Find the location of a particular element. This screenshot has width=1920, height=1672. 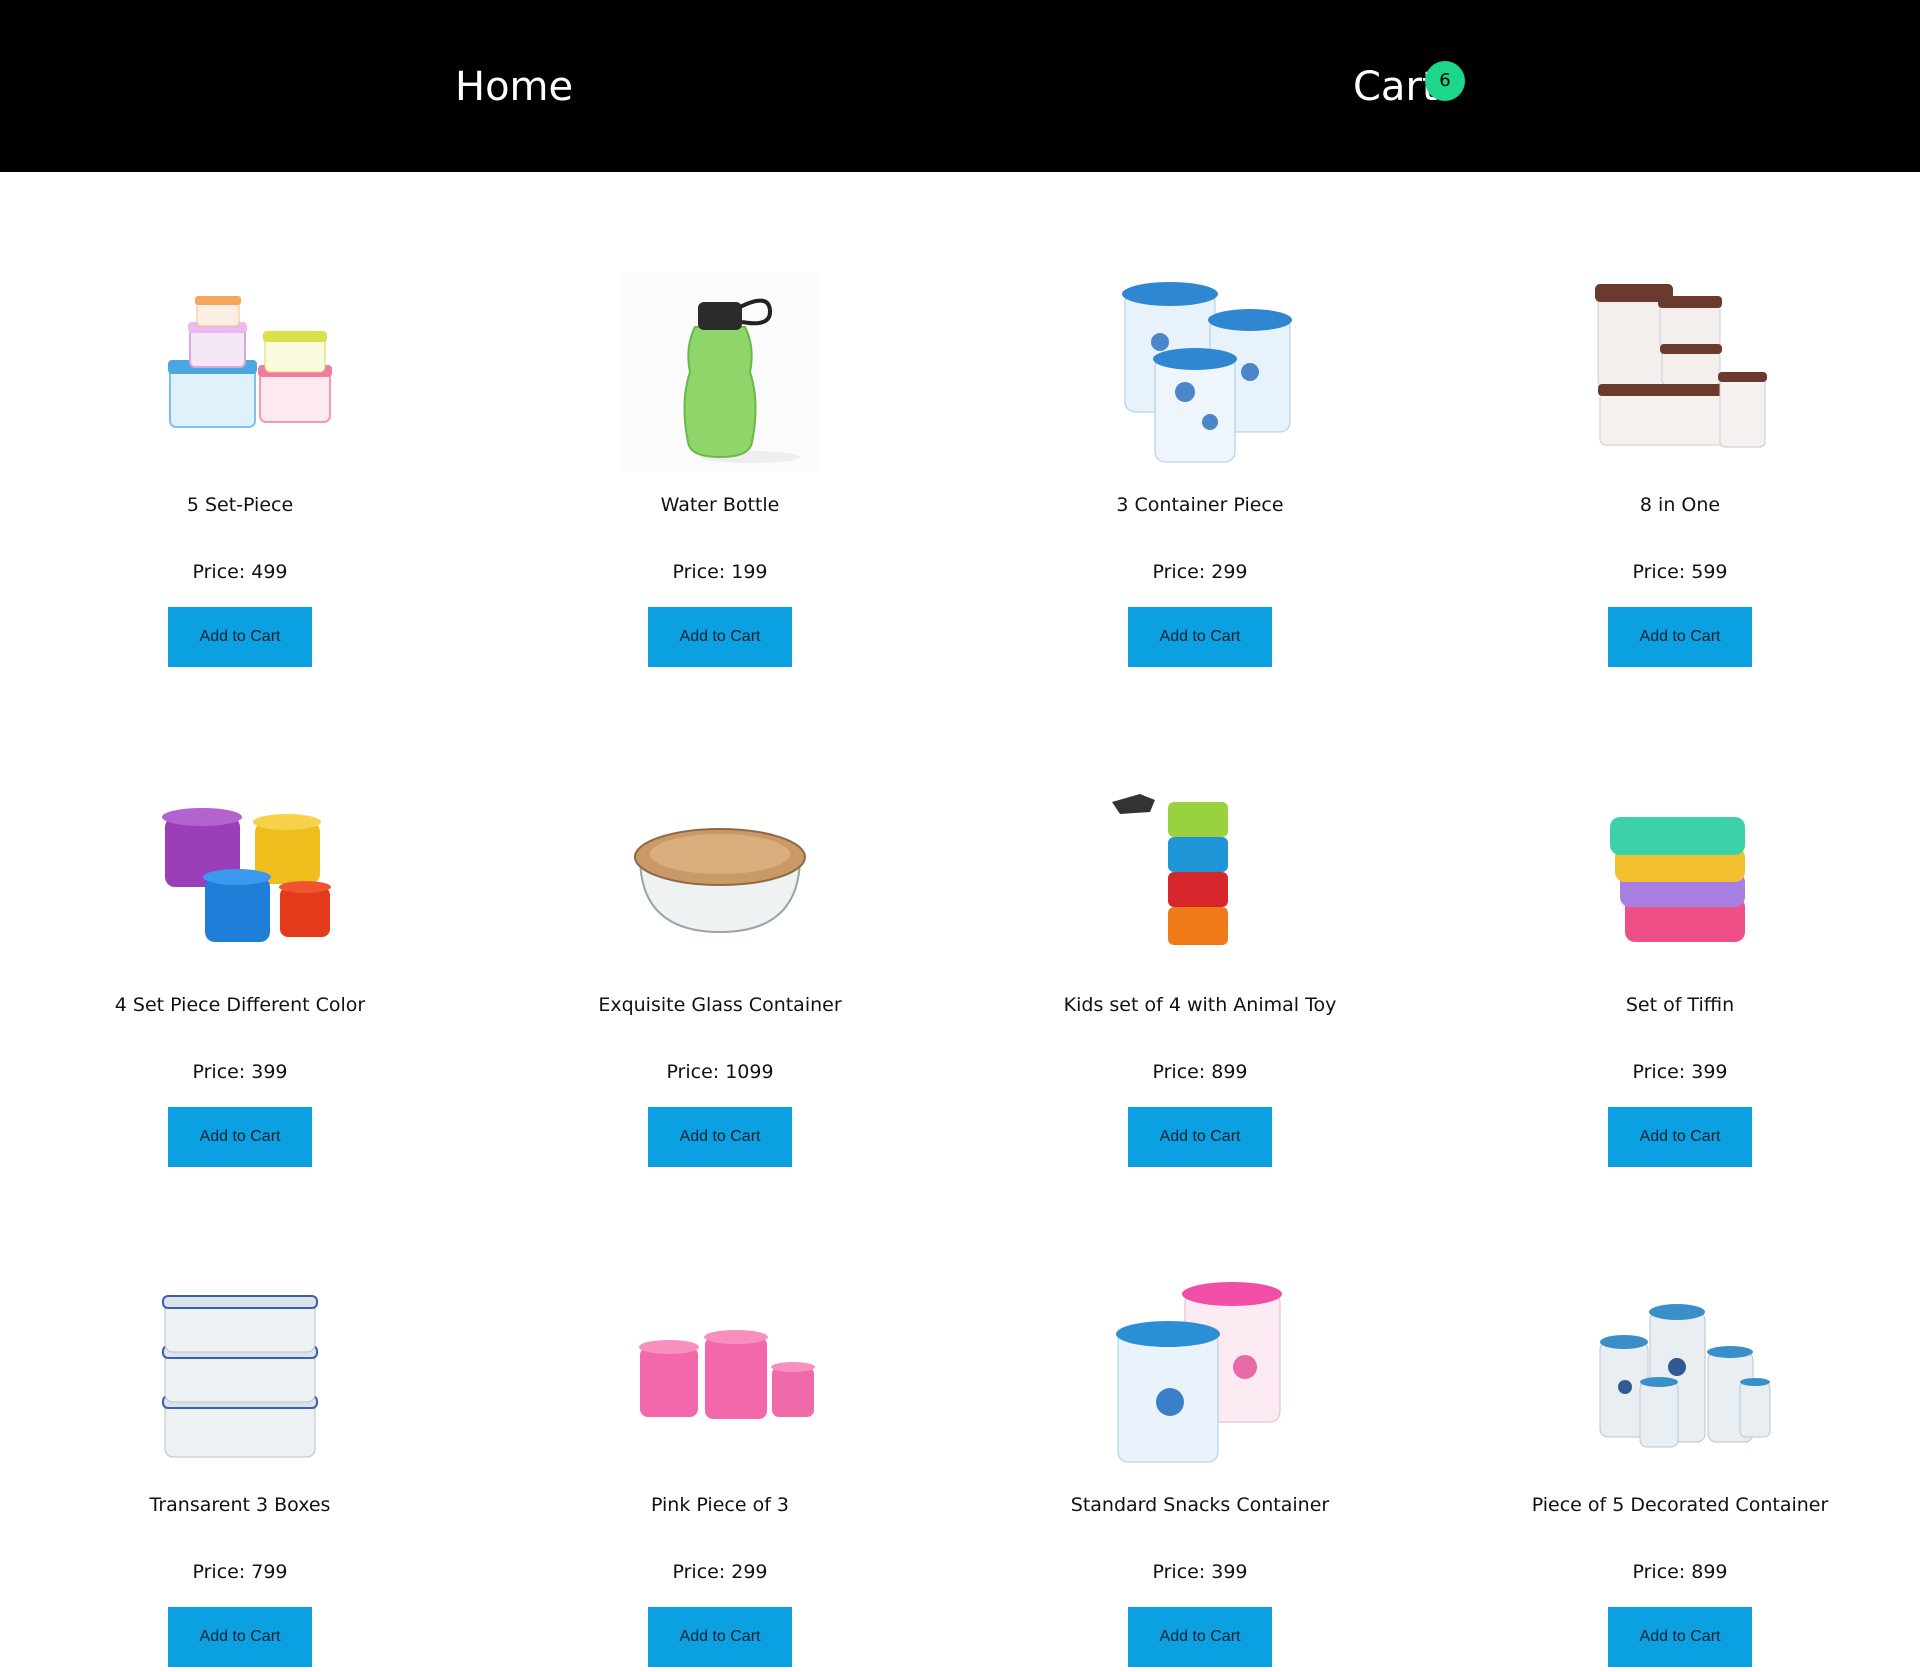

nav-cart-link: Cart is located at coordinates (1395, 87).